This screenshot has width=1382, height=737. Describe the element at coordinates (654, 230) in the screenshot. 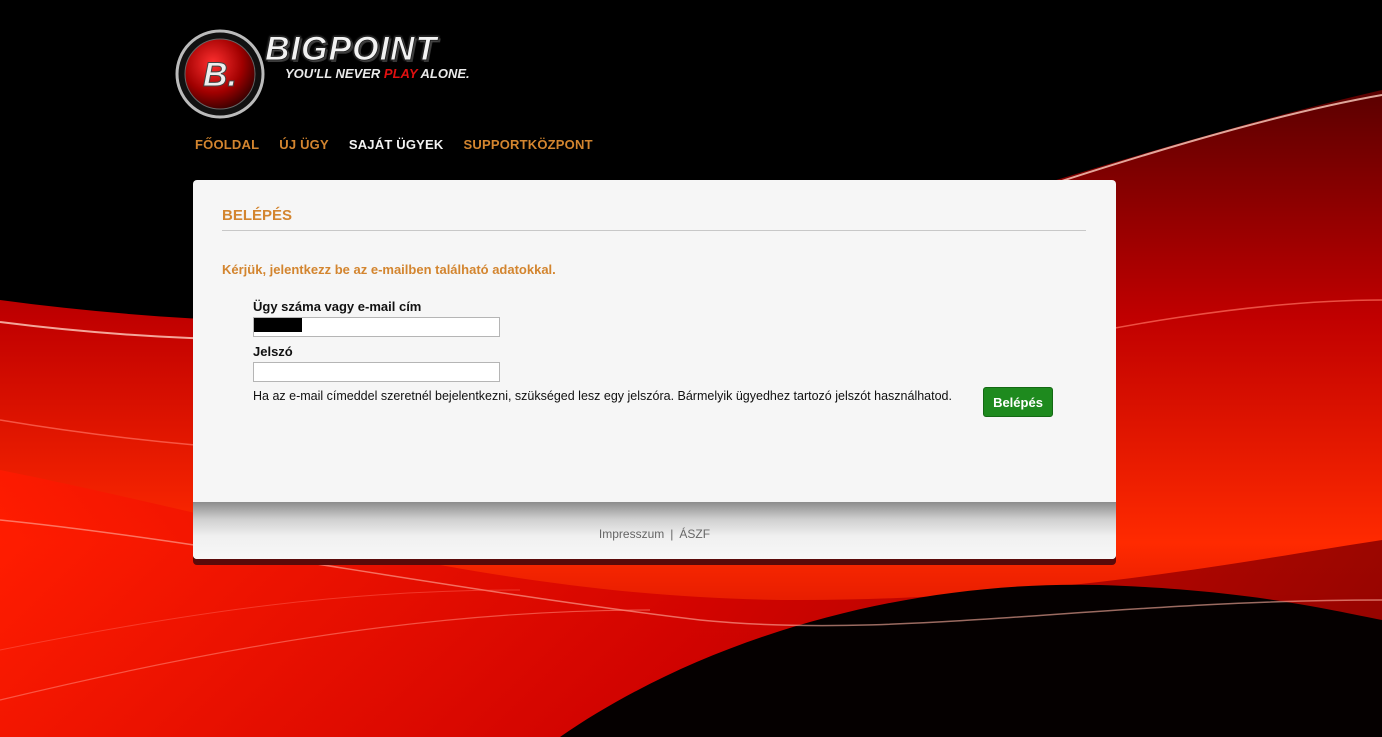

I see `title-divider` at that location.